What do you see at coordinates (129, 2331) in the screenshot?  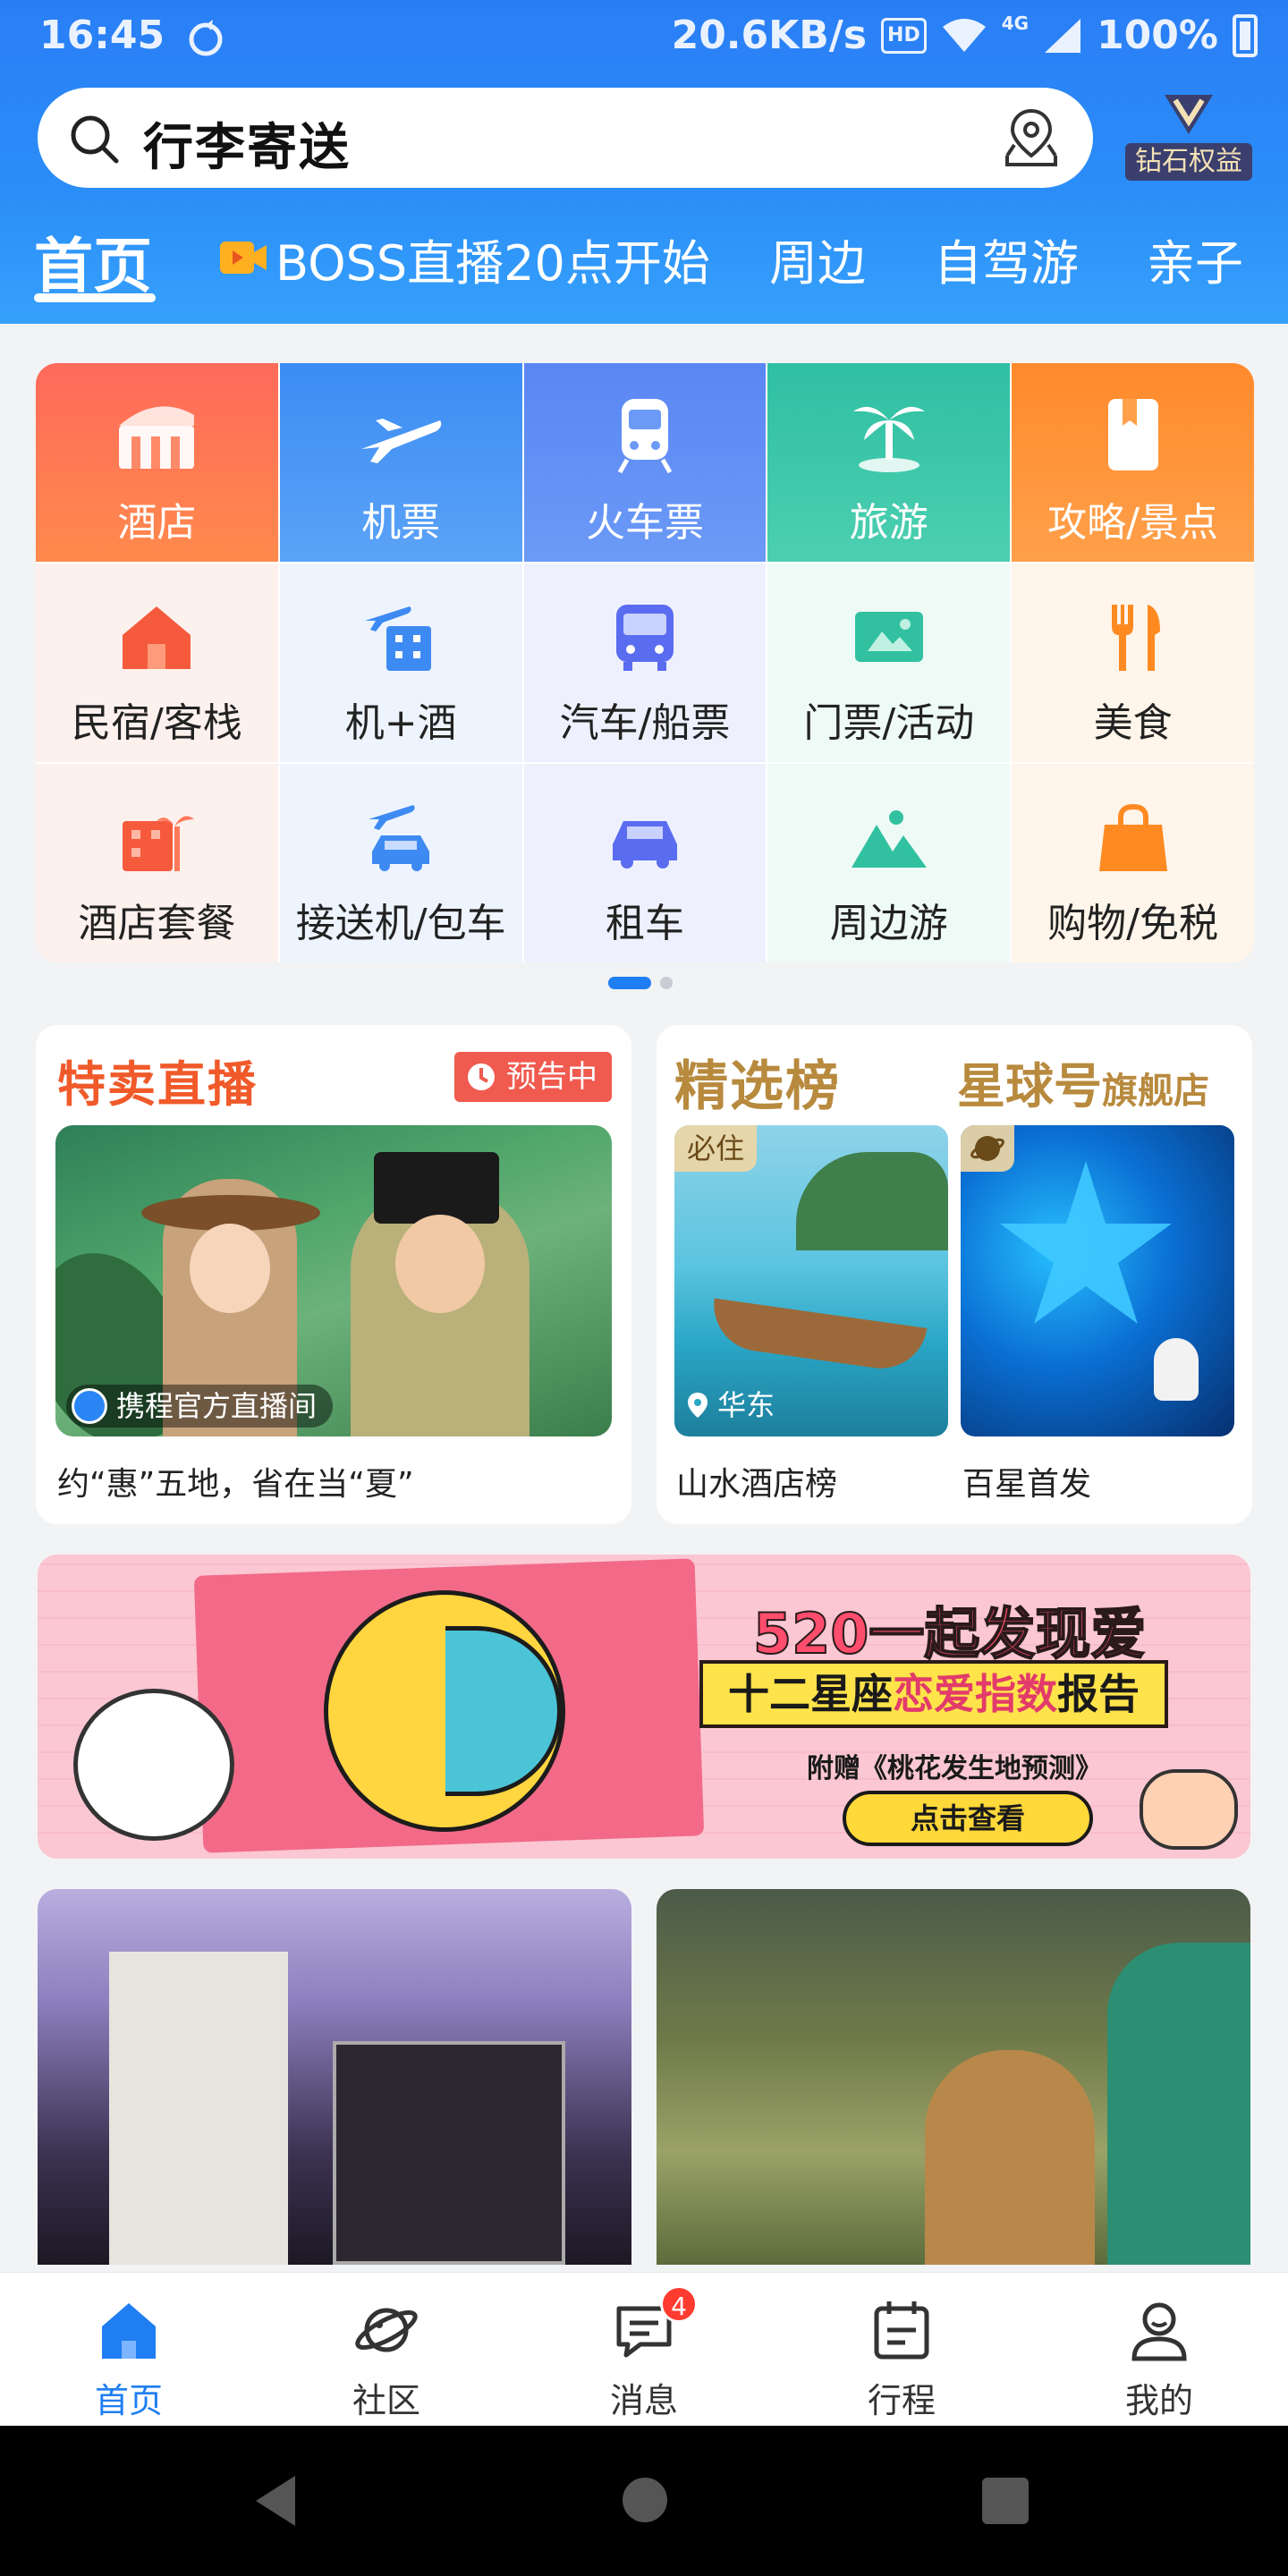 I see `home-icon` at bounding box center [129, 2331].